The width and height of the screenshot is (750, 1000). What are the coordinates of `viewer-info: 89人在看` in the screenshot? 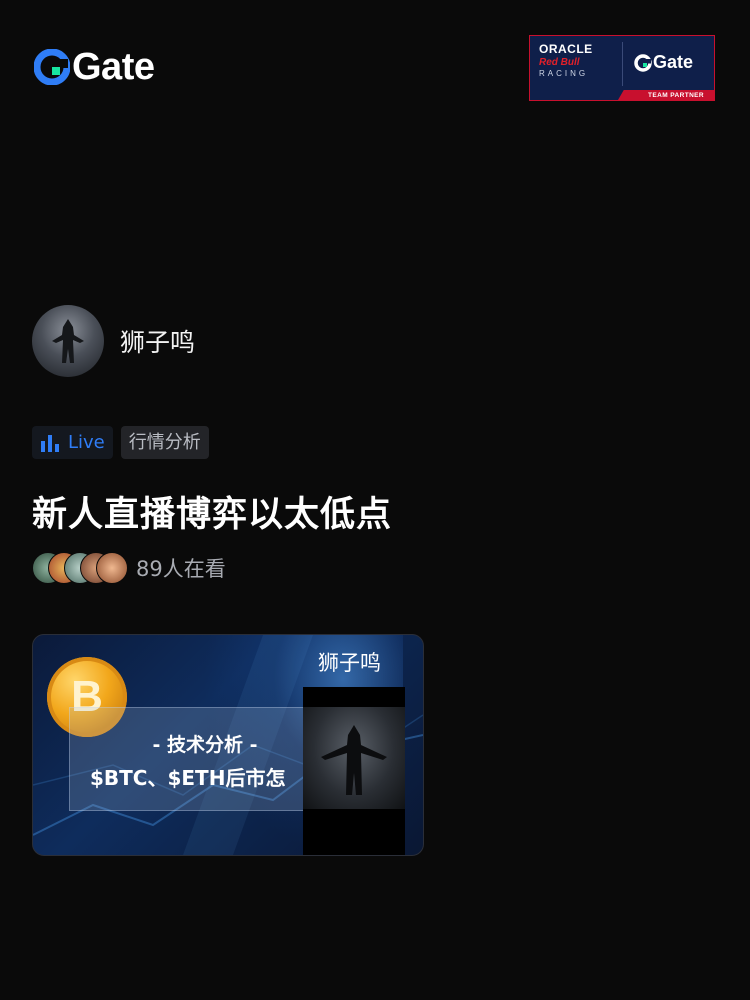 It's located at (129, 568).